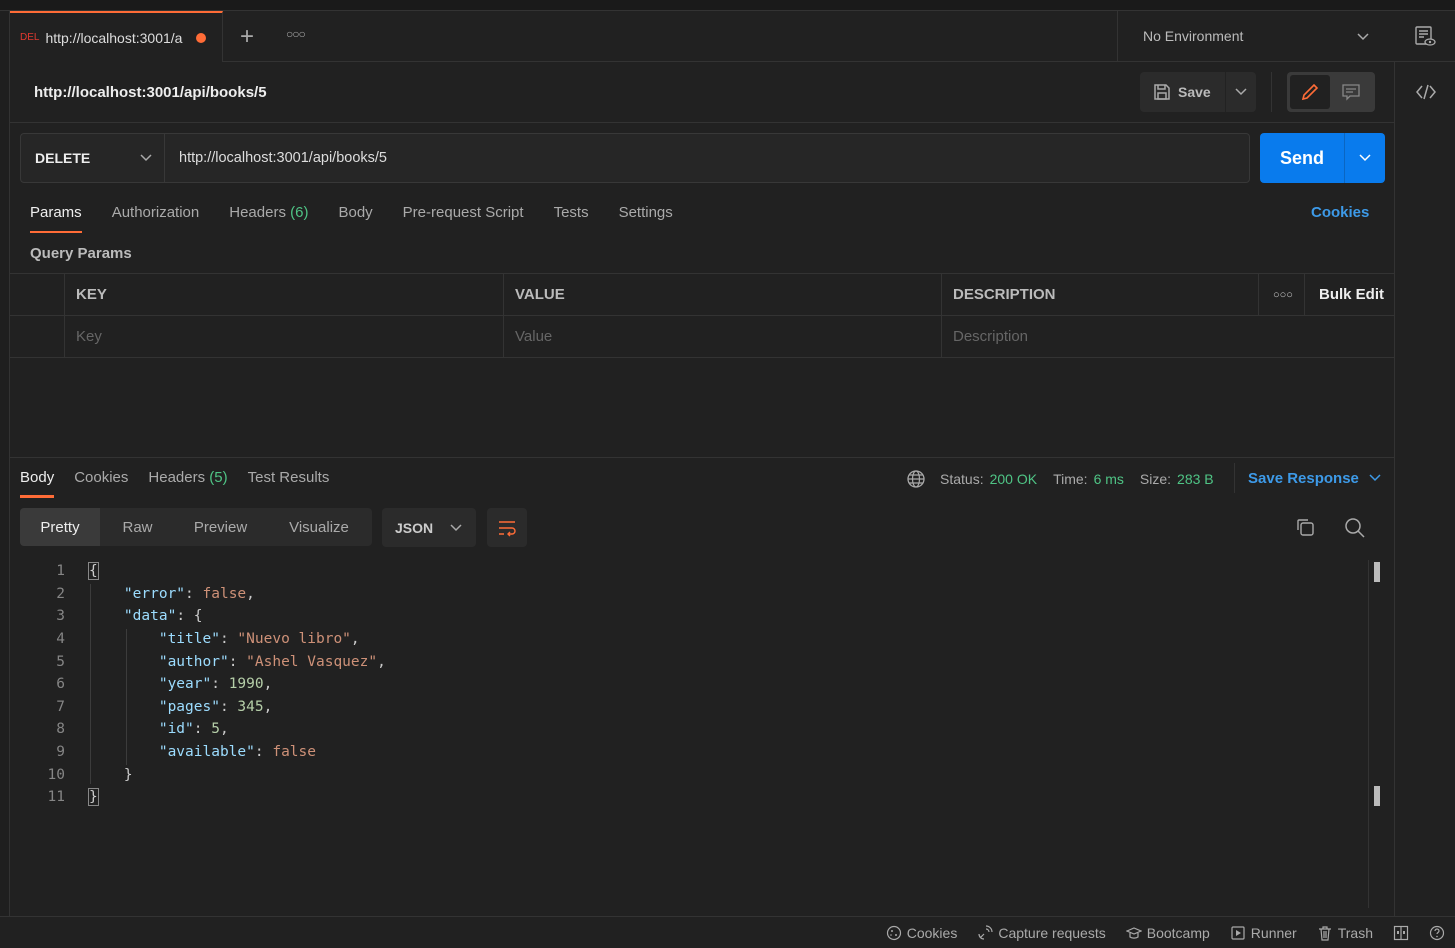 This screenshot has height=948, width=1455. I want to click on format-select: JSON, so click(429, 527).